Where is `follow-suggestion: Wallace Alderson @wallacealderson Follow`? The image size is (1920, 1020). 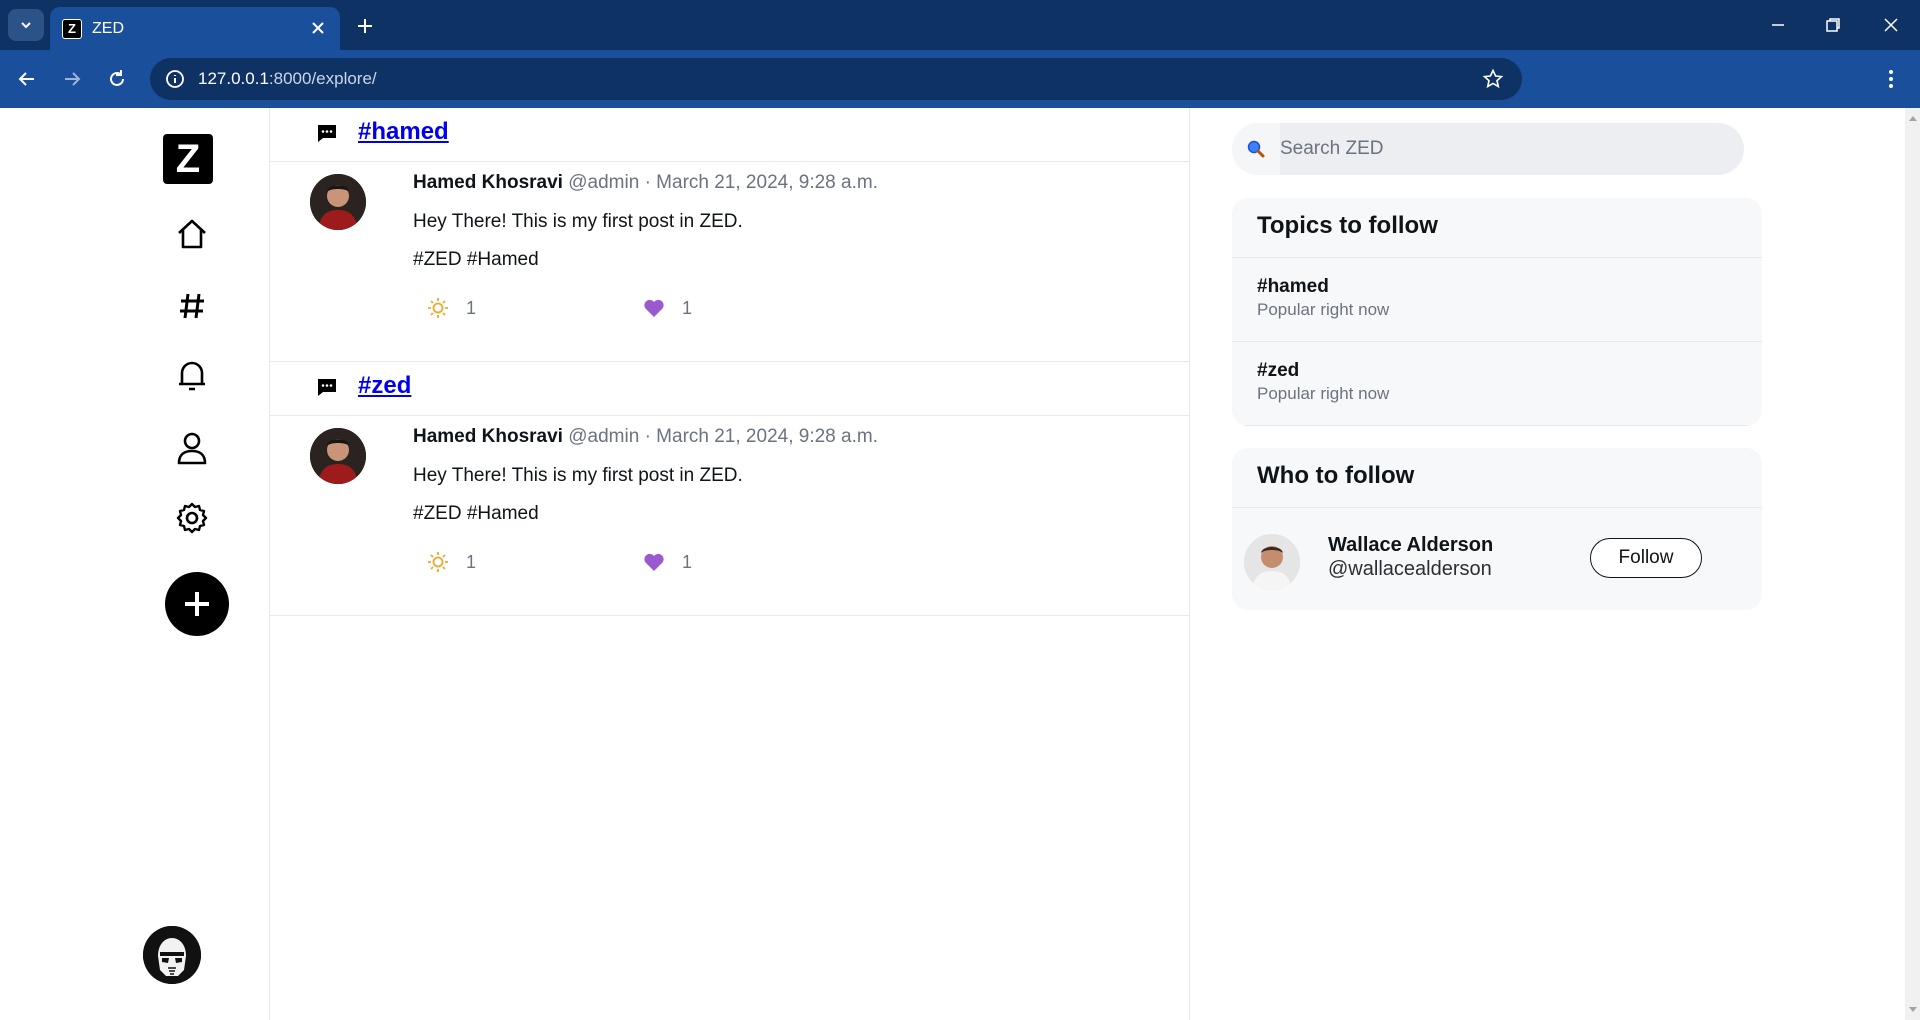 follow-suggestion: Wallace Alderson @wallacealderson Follow is located at coordinates (1497, 559).